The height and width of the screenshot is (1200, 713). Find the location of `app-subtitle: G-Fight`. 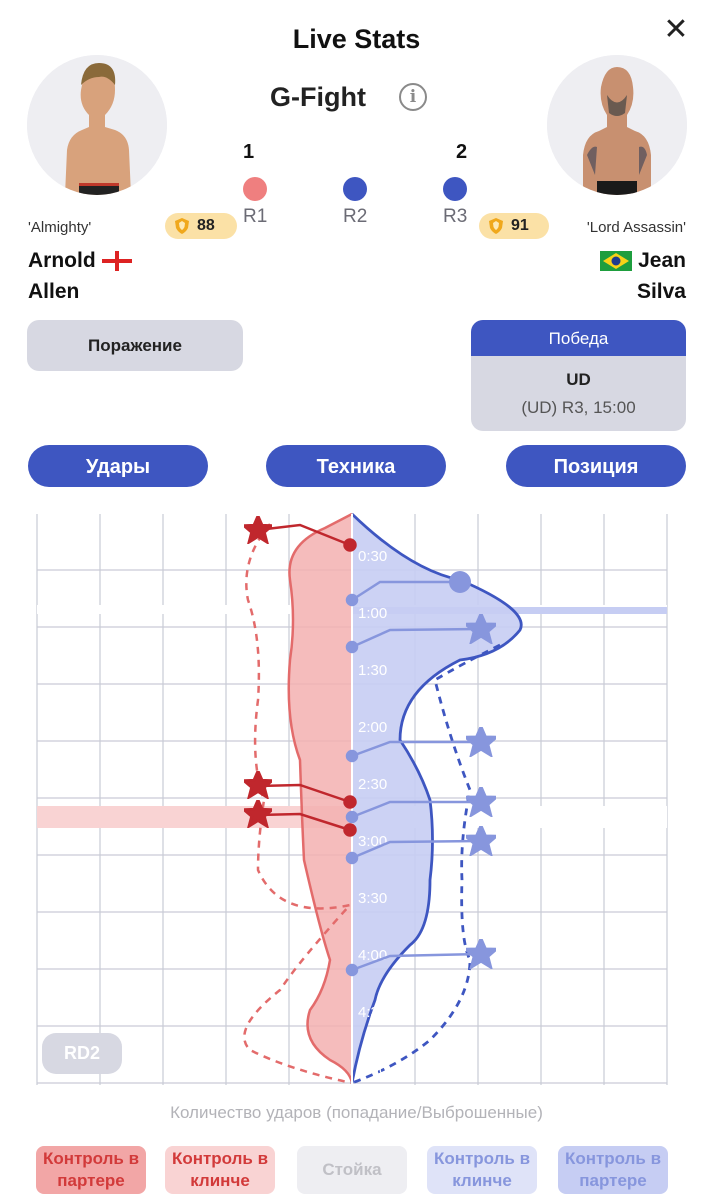

app-subtitle: G-Fight is located at coordinates (318, 97).